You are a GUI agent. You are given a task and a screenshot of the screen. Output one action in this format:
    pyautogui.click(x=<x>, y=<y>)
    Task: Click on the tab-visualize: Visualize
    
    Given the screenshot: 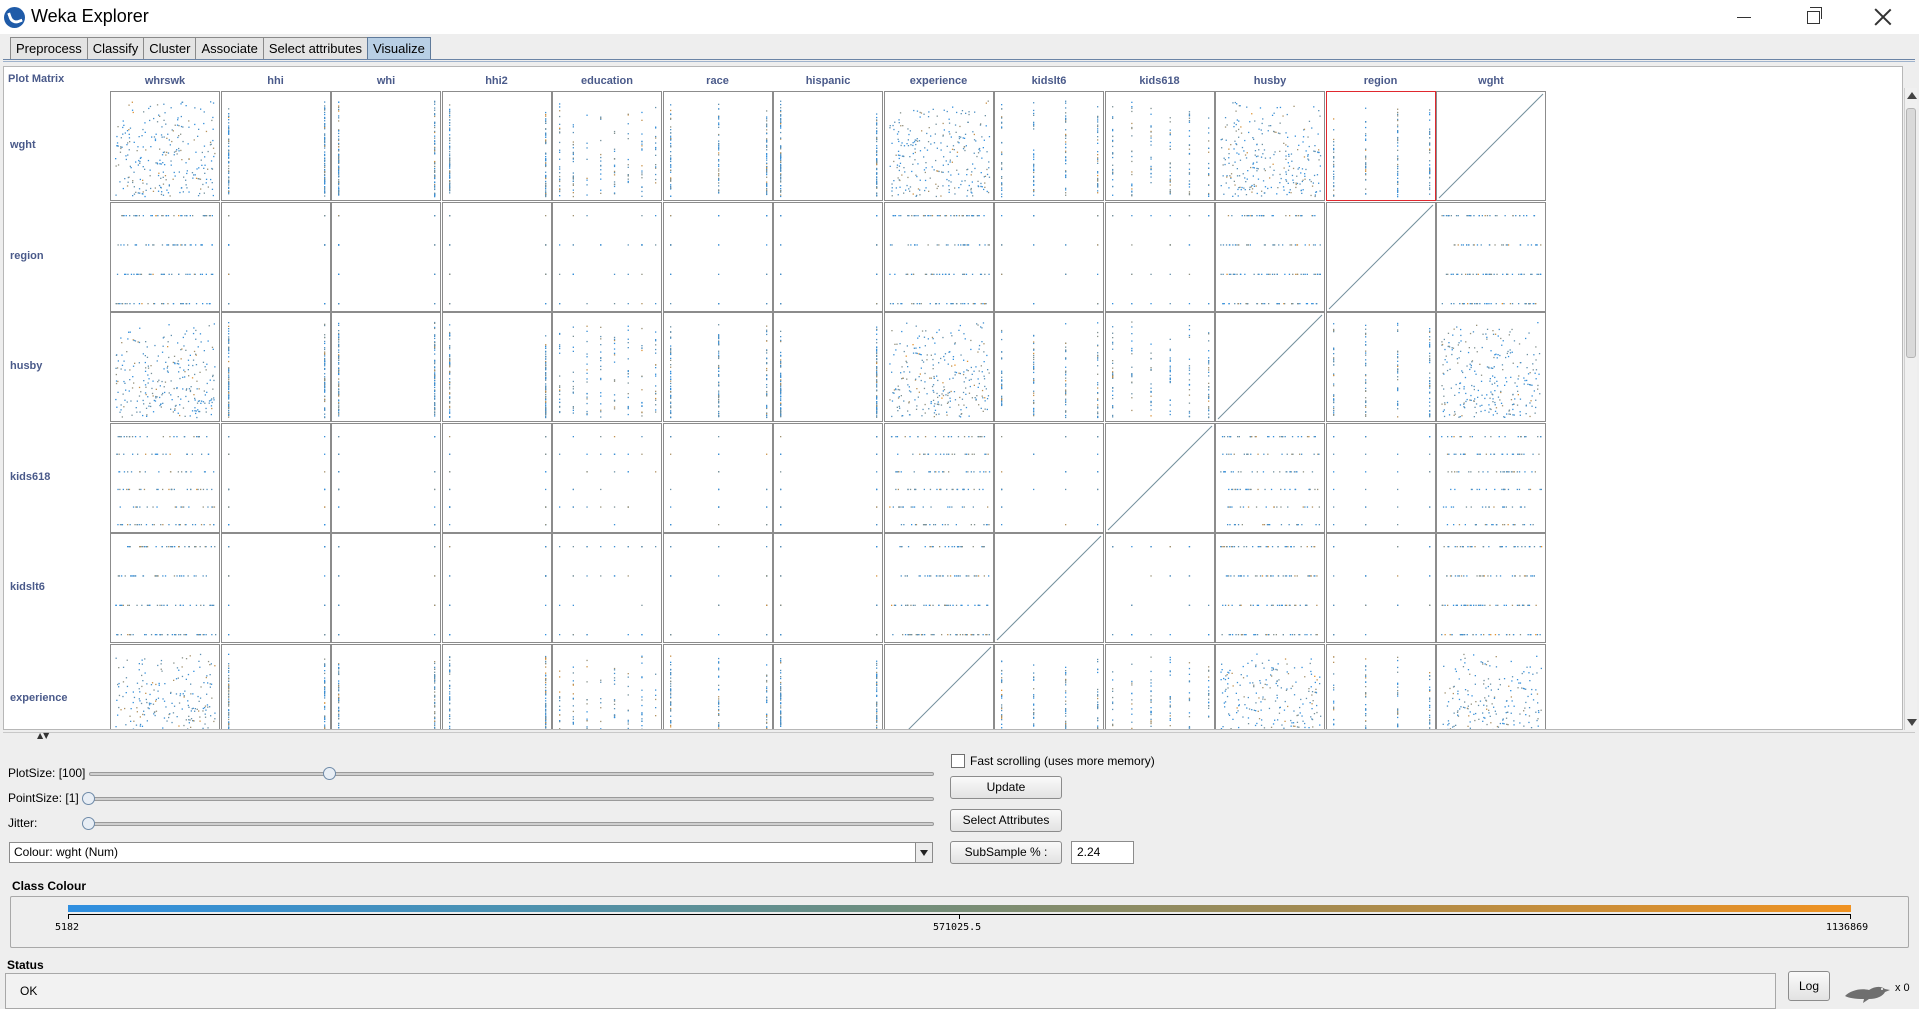 What is the action you would take?
    pyautogui.click(x=399, y=48)
    